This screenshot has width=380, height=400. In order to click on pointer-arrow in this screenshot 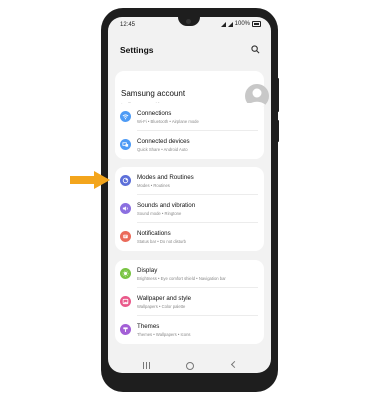, I will do `click(90, 180)`.